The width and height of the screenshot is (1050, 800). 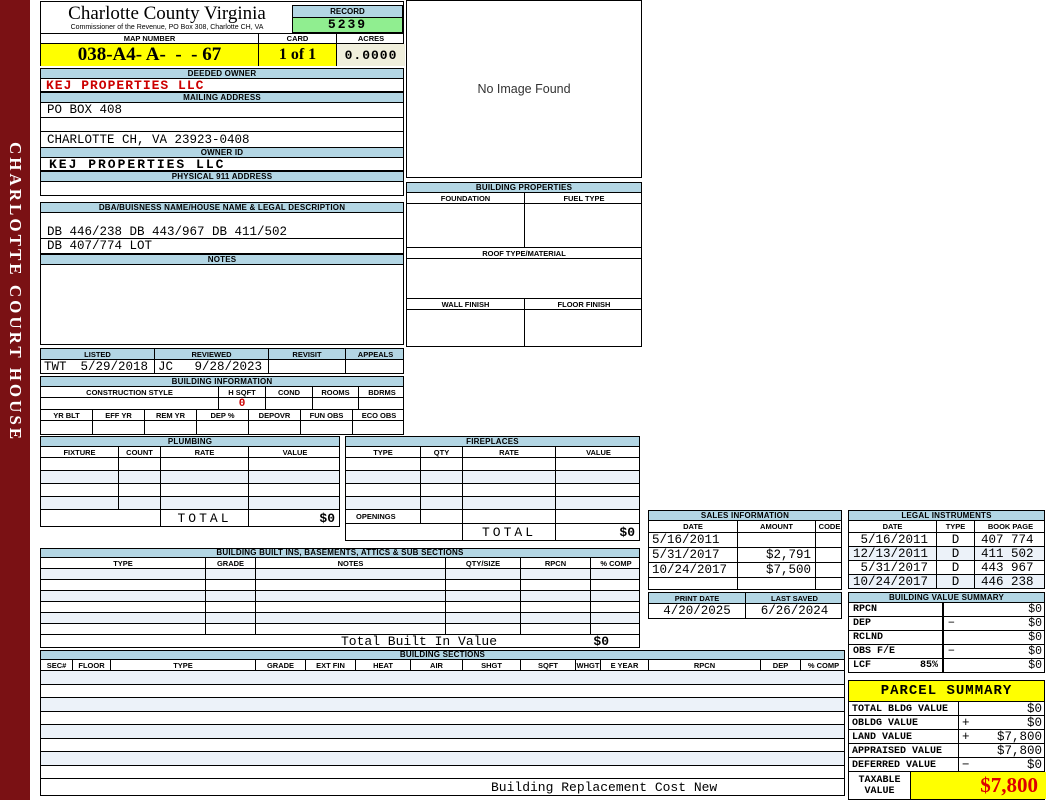 I want to click on fireplaces-openings-row: OPENINGS, so click(x=492, y=517).